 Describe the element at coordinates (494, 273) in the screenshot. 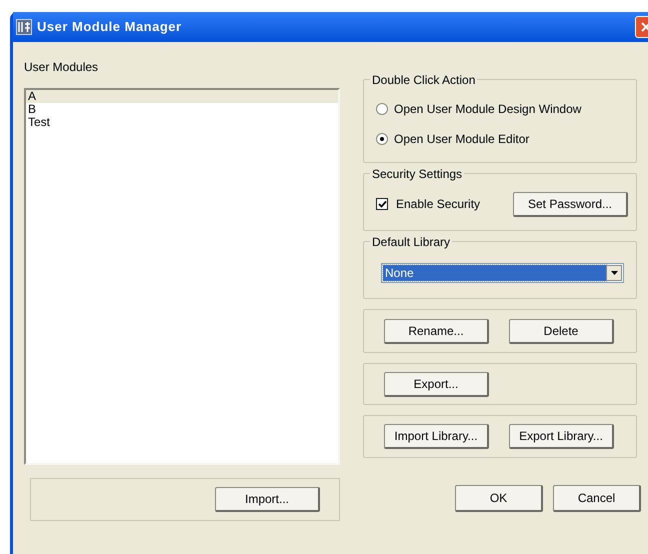

I see `dropdown-value: None` at that location.